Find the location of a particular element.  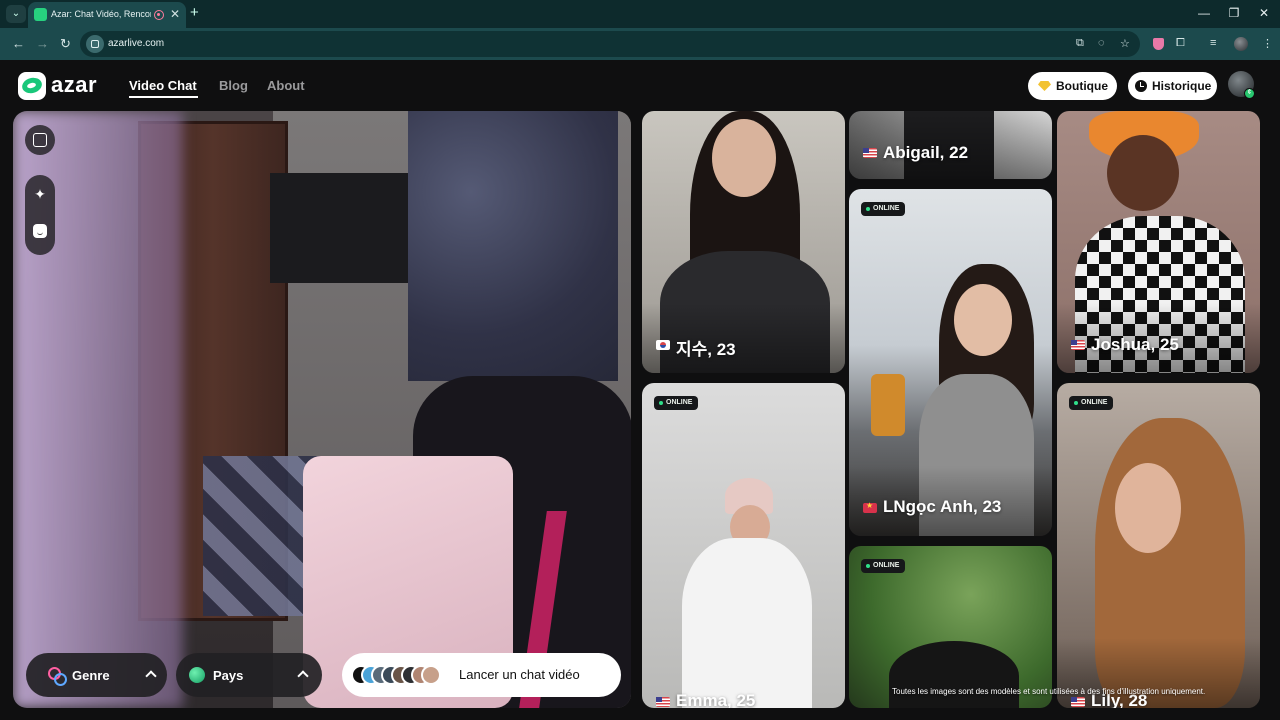

browser-menu-icon: ⋮ is located at coordinates (1267, 43).